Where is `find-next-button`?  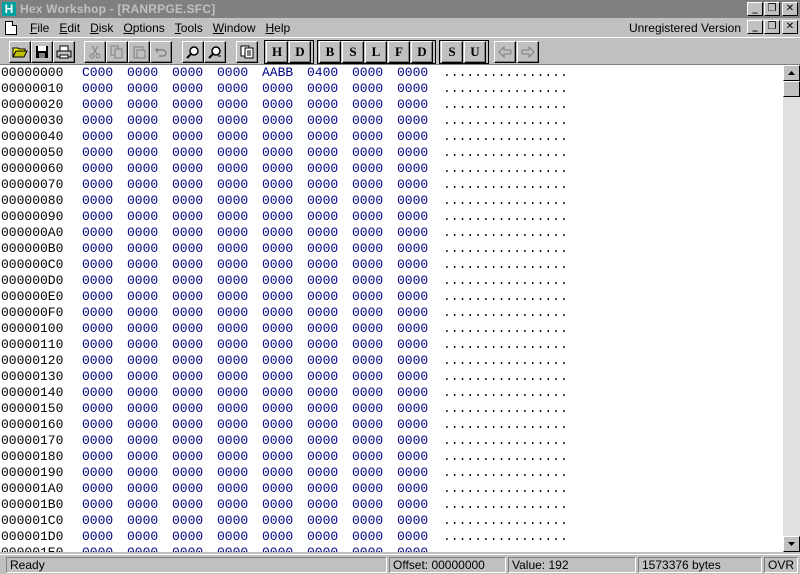
find-next-button is located at coordinates (215, 52).